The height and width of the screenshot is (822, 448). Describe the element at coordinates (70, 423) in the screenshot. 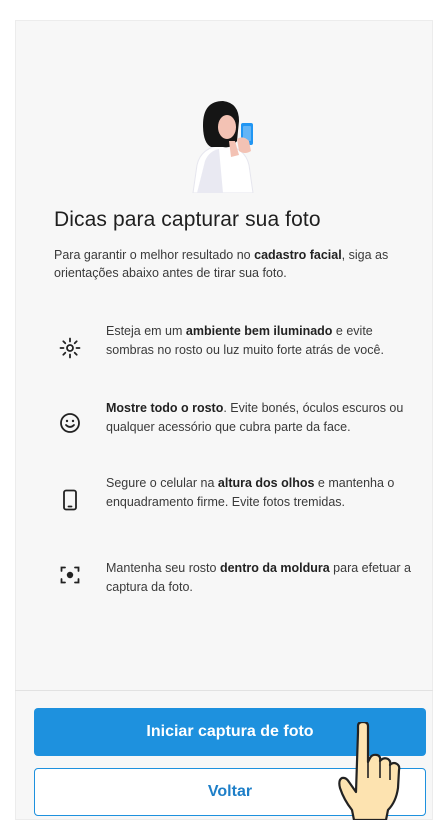

I see `smiley-face-icon` at that location.